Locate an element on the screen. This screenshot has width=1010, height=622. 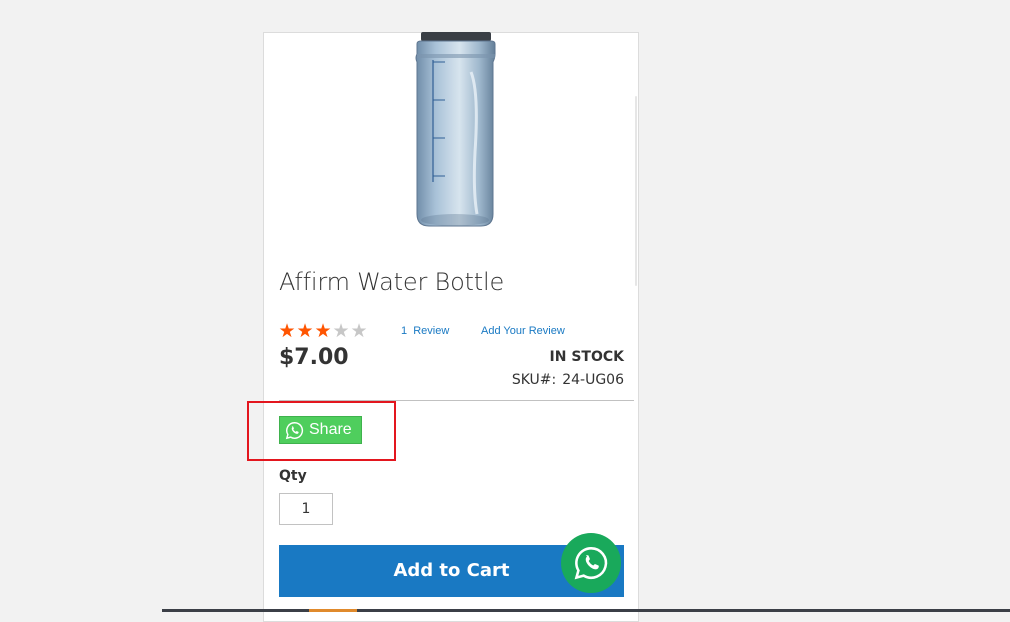
sku-value: 24-UG06 is located at coordinates (593, 380).